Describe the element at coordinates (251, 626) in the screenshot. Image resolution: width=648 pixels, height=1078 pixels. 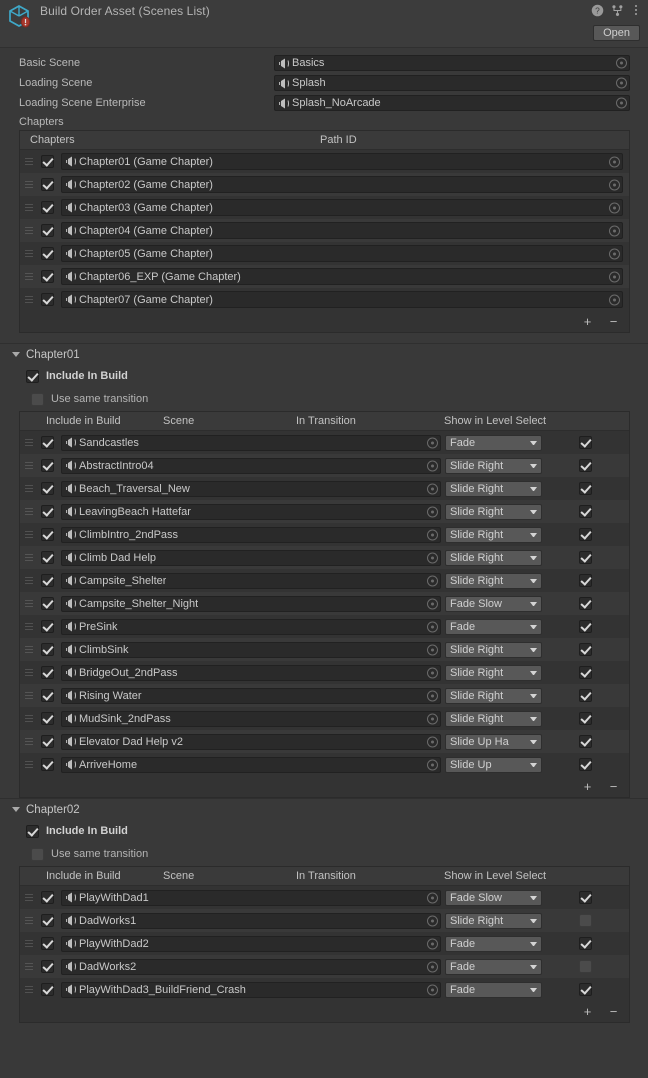
I see `scene-object-field: PreSink` at that location.